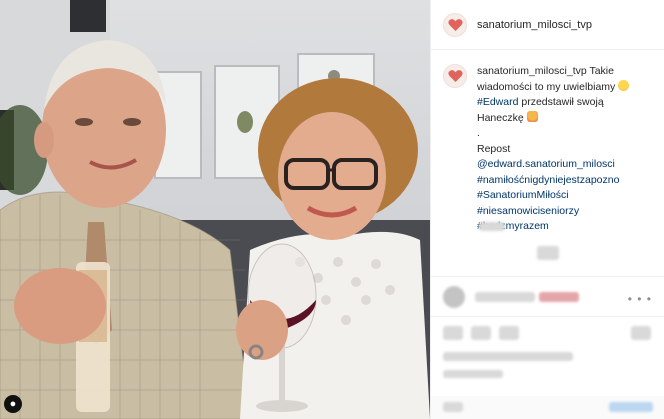 This screenshot has height=419, width=664. What do you see at coordinates (454, 297) in the screenshot?
I see `blurred-avatar` at bounding box center [454, 297].